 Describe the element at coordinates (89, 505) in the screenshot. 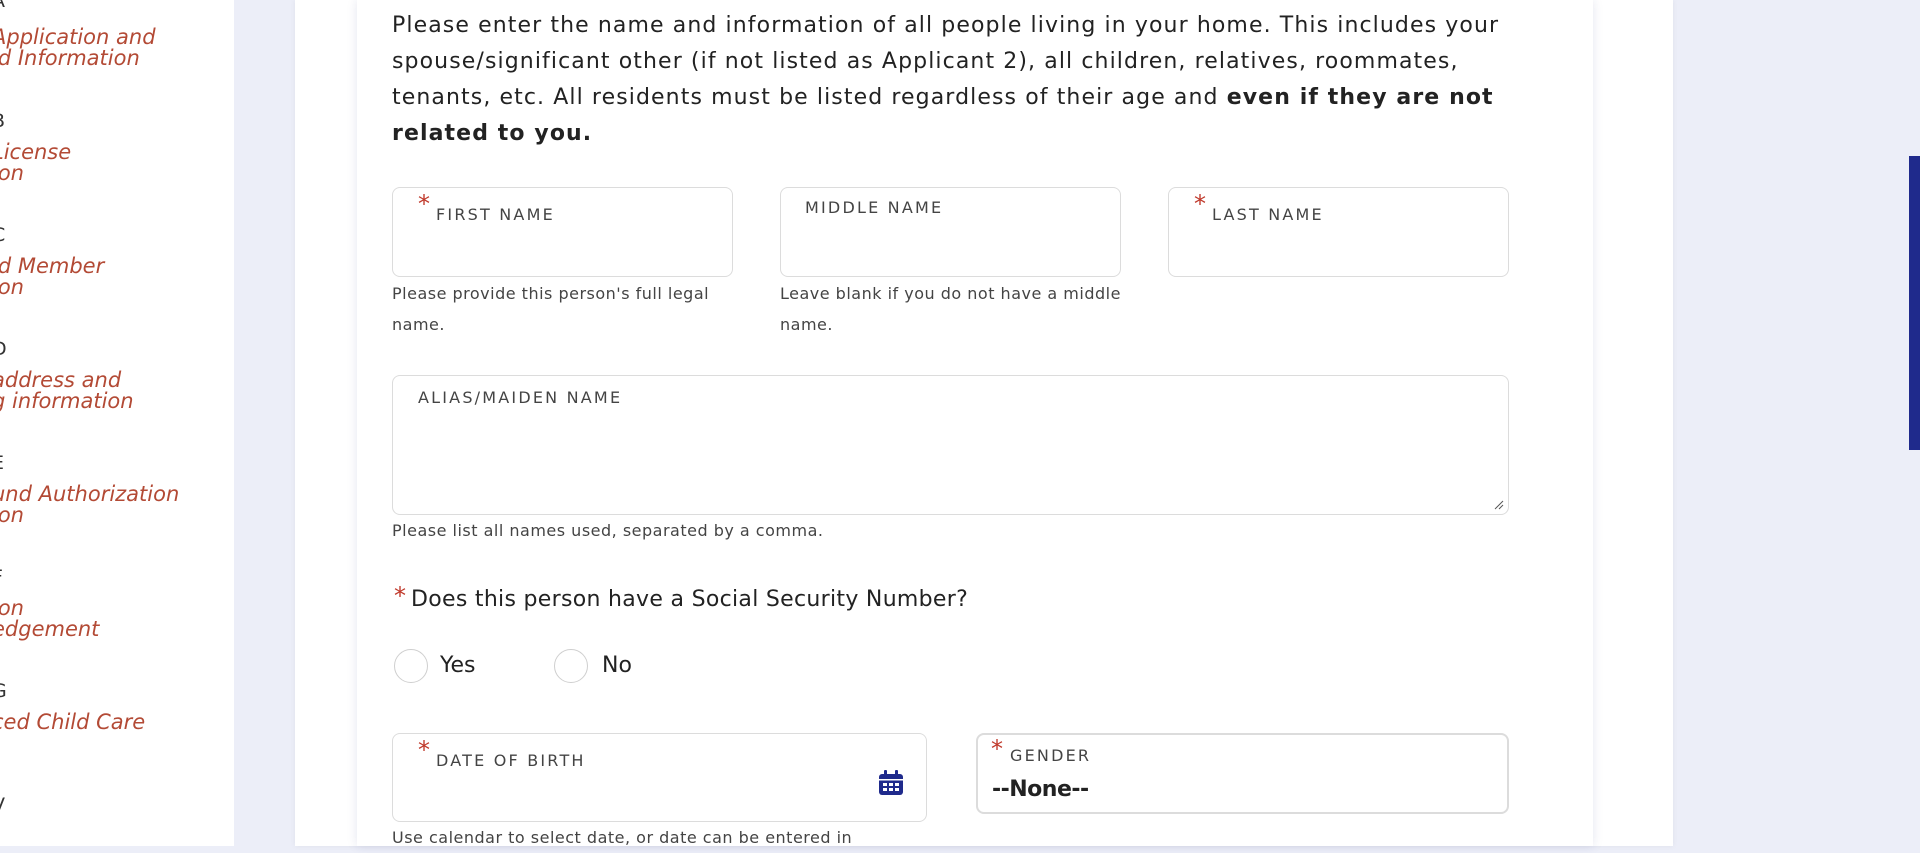

I see `step-title: und Authorization ion` at that location.